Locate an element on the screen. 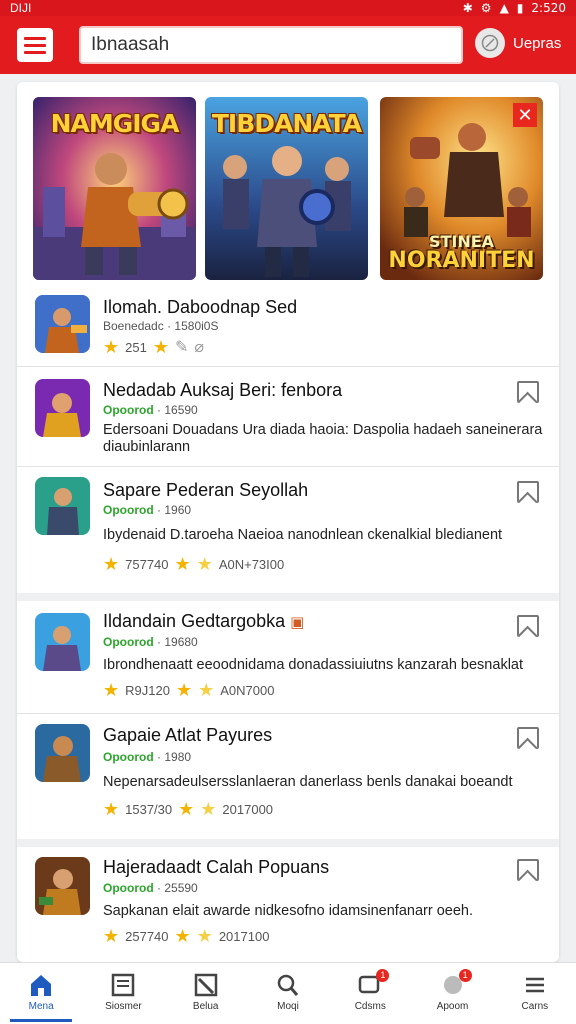 The height and width of the screenshot is (1024, 576). menu-button is located at coordinates (35, 45).